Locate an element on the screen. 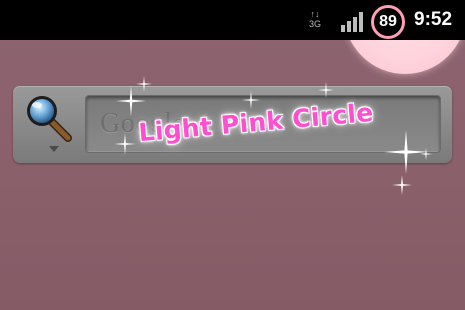 The width and height of the screenshot is (465, 310). network-indicator: ↑↓ 3G is located at coordinates (315, 21).